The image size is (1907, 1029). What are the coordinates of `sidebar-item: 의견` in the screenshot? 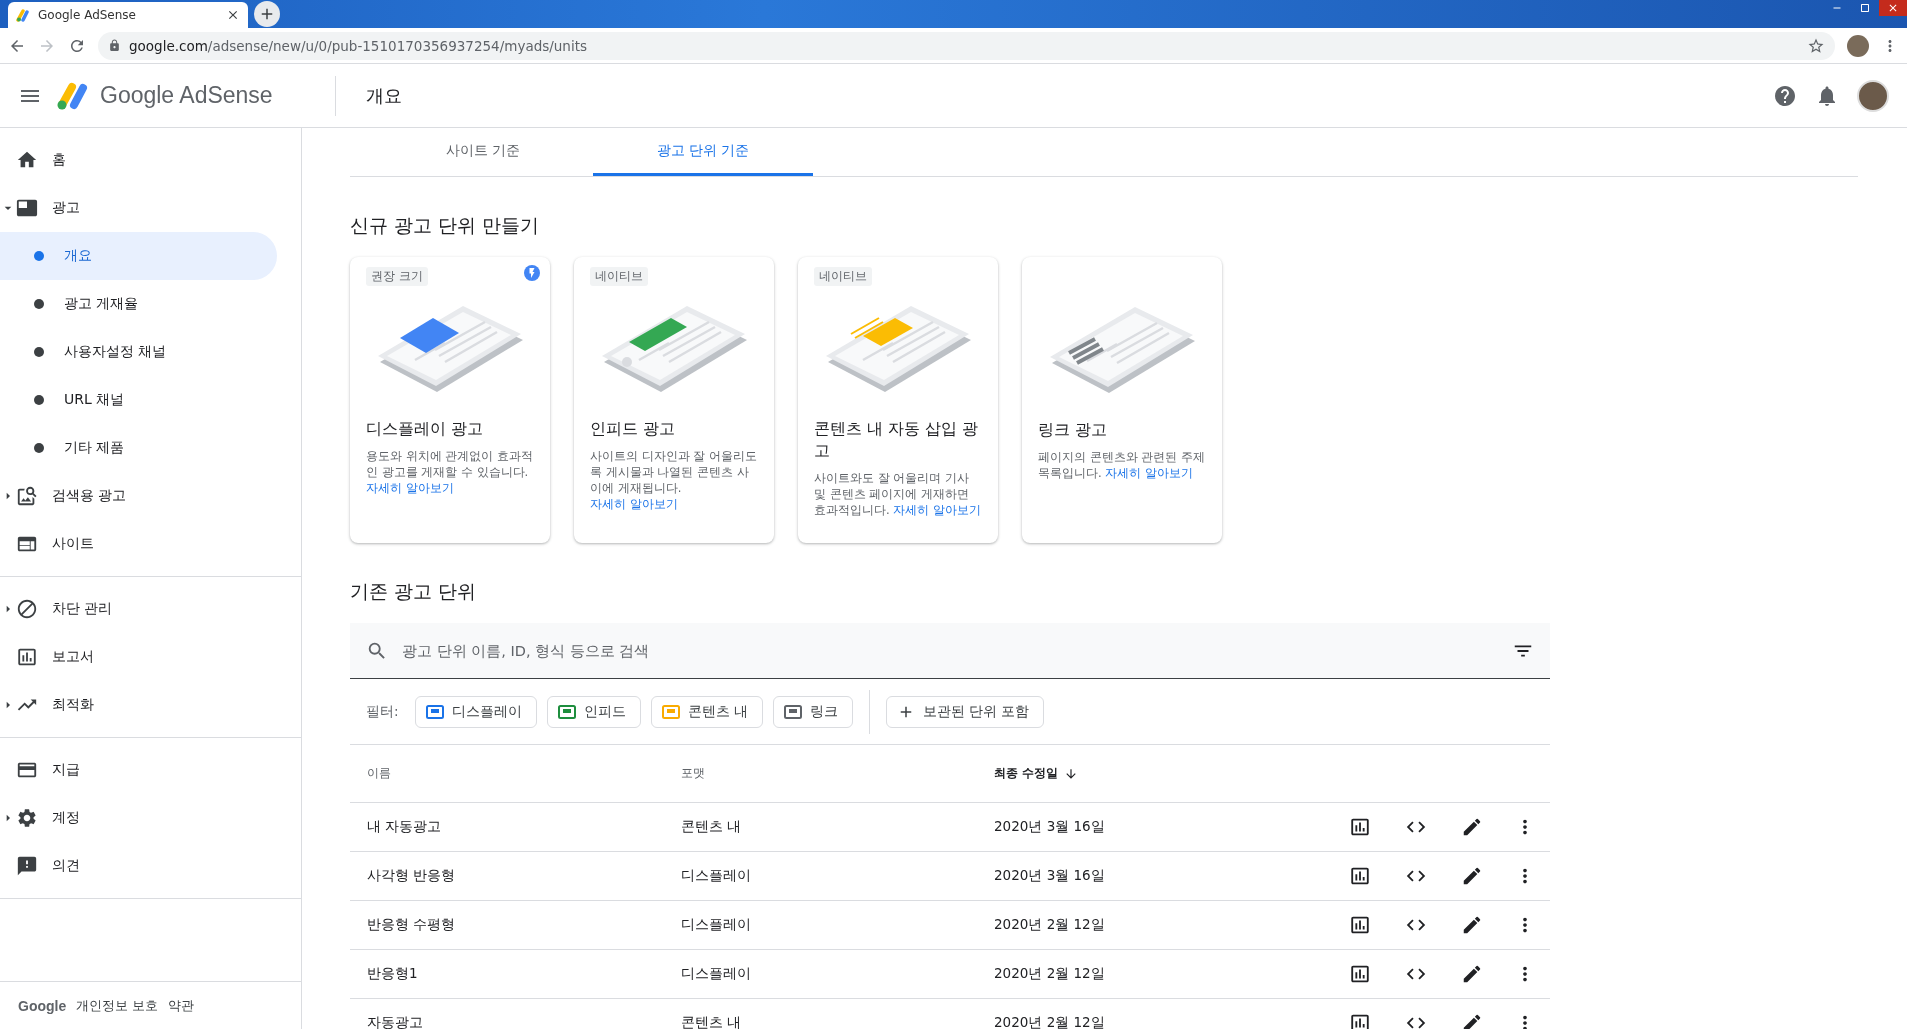 It's located at (150, 866).